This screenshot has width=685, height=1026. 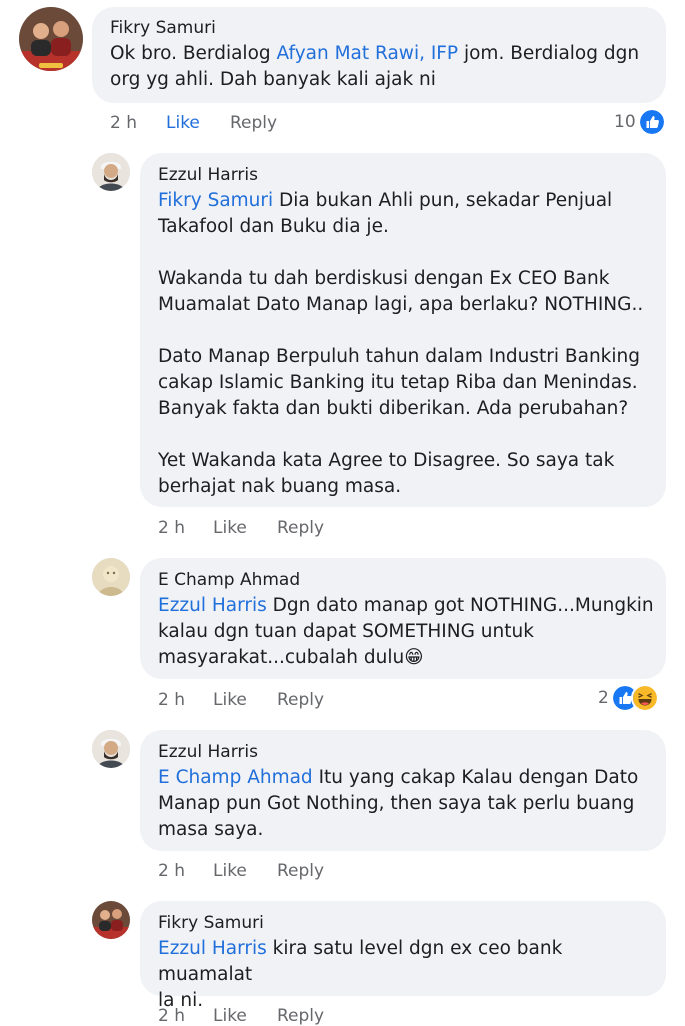 I want to click on mention-link: Fikry Samuri, so click(x=215, y=200).